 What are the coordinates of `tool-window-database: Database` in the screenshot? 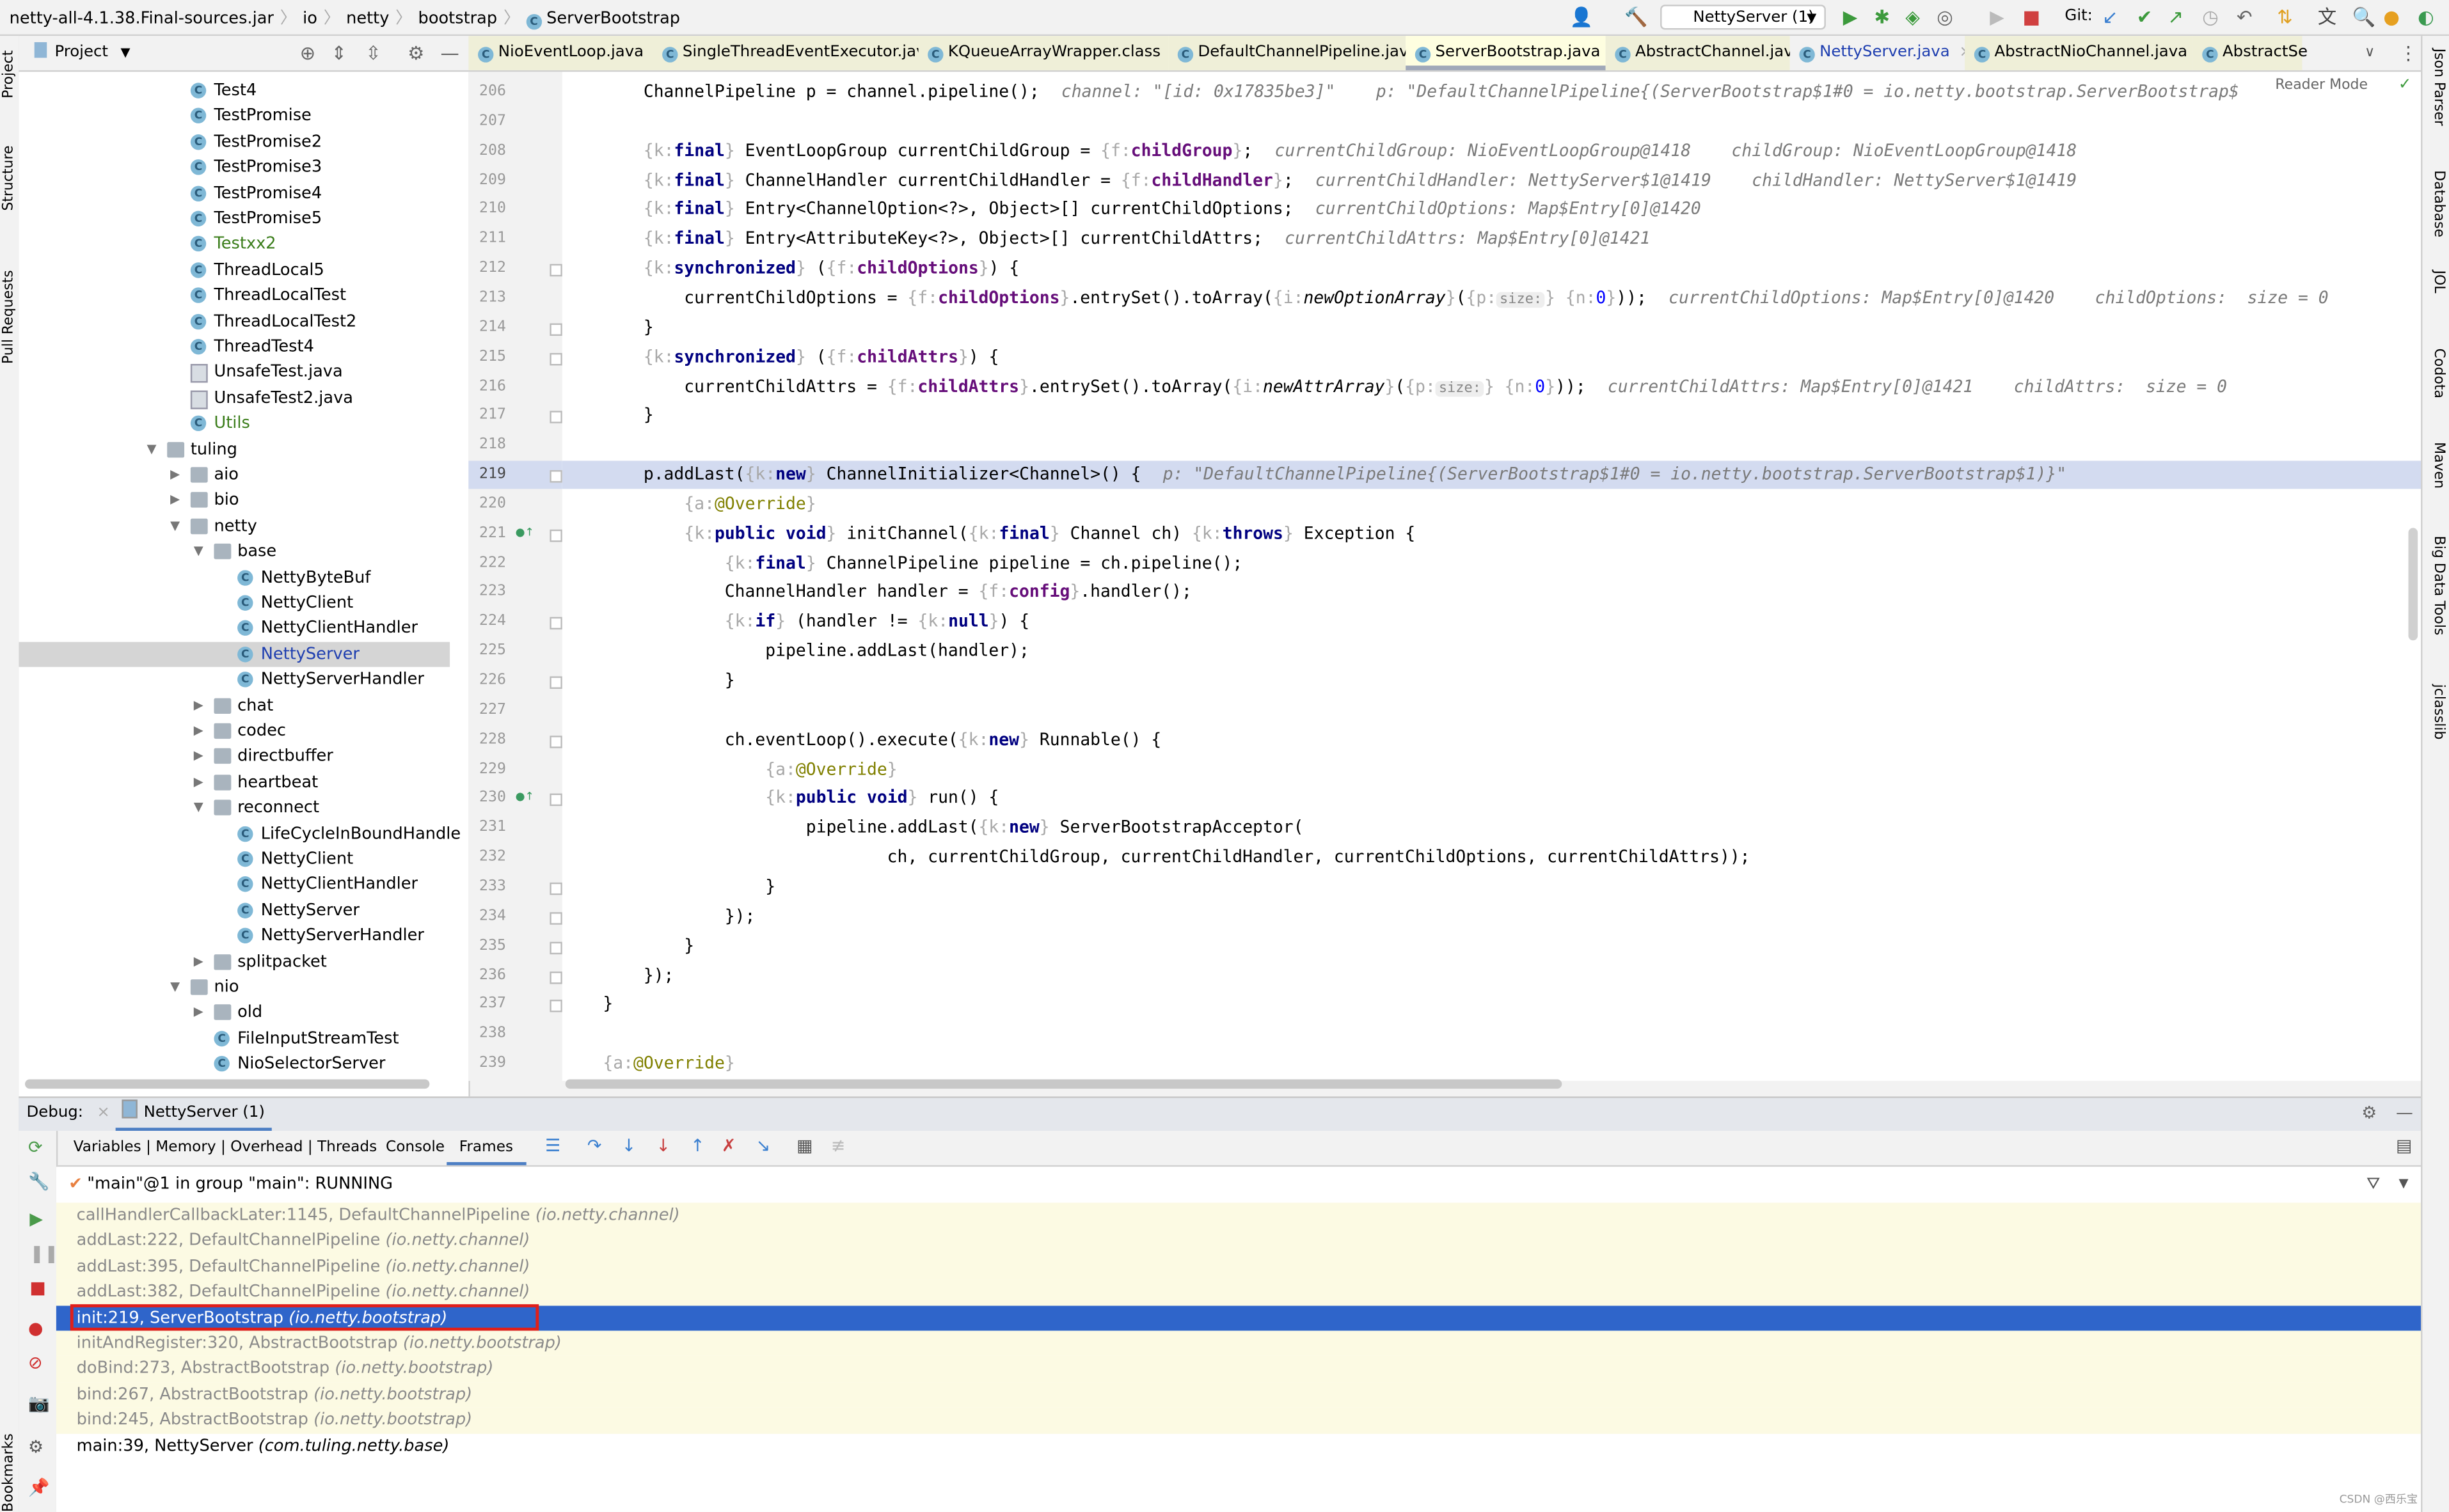 It's located at (2438, 204).